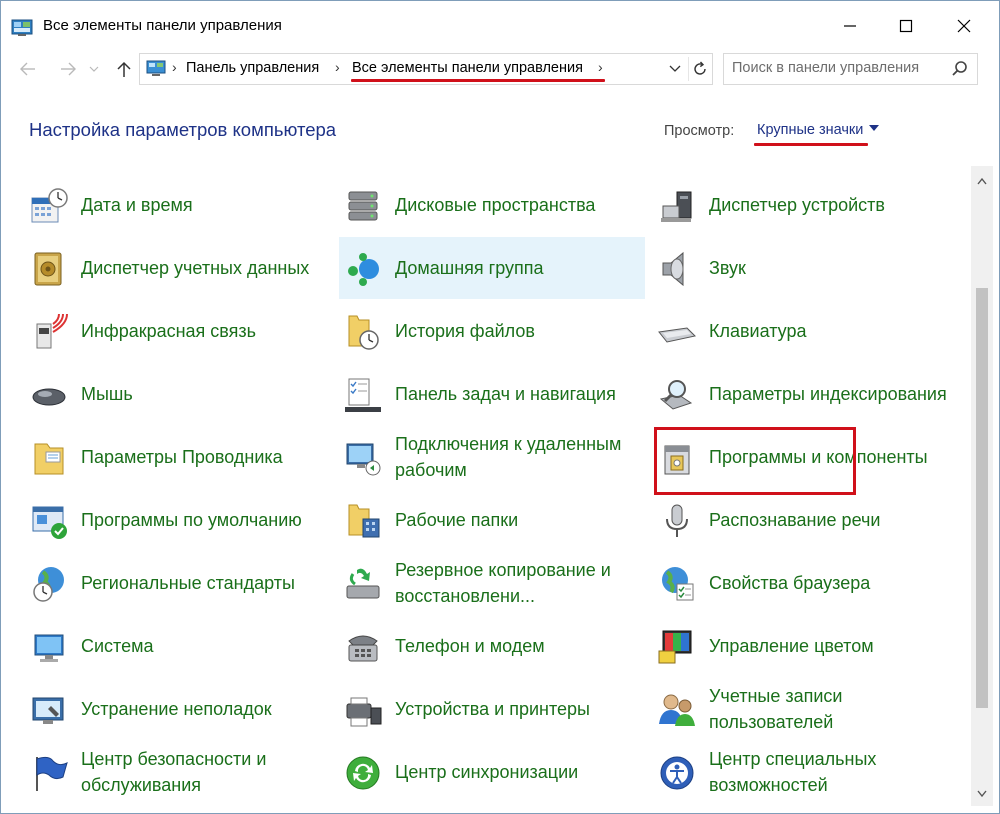  Describe the element at coordinates (363, 648) in the screenshot. I see `phone-modem-icon` at that location.